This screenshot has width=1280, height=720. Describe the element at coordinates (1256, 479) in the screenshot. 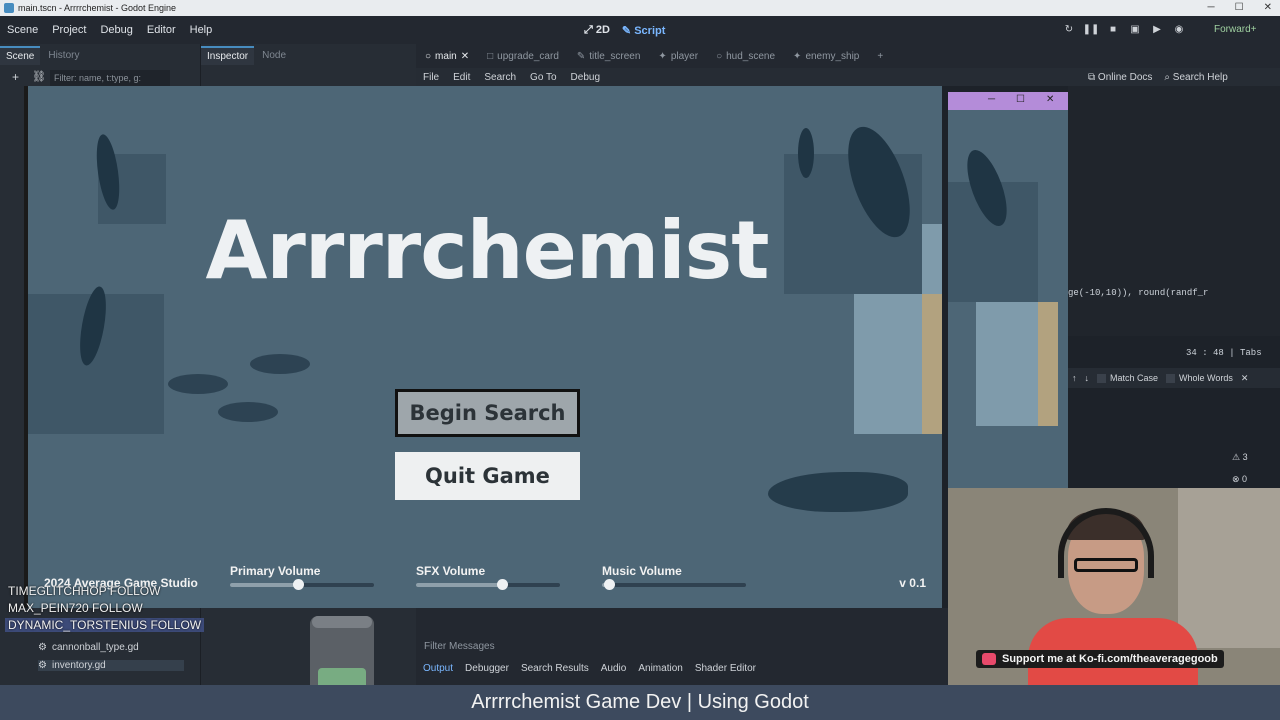

I see `error-count: ⊗ 0` at that location.